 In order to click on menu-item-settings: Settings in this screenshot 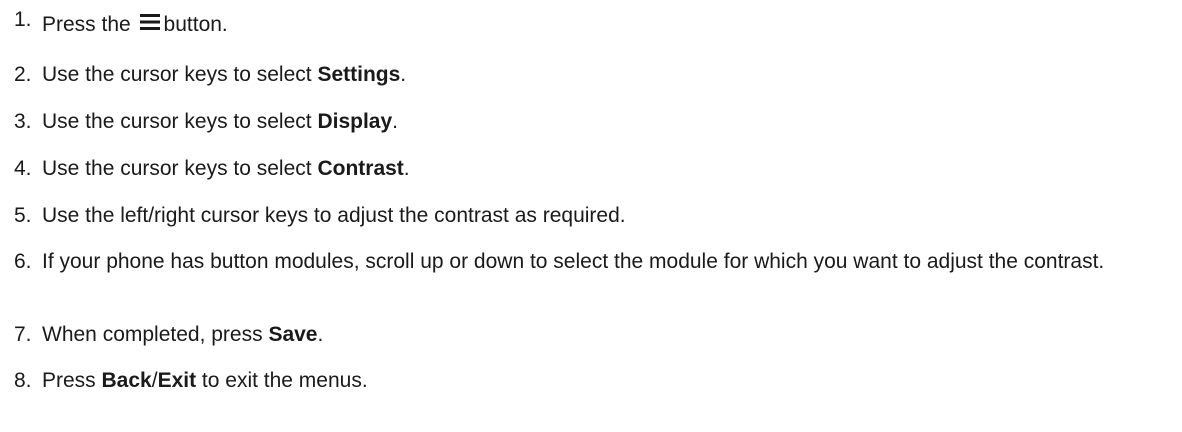, I will do `click(359, 74)`.